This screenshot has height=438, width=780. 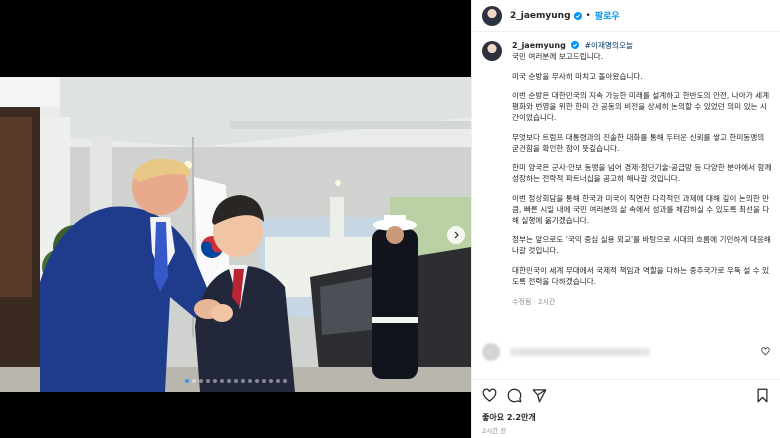 I want to click on bookmark-icon, so click(x=762, y=395).